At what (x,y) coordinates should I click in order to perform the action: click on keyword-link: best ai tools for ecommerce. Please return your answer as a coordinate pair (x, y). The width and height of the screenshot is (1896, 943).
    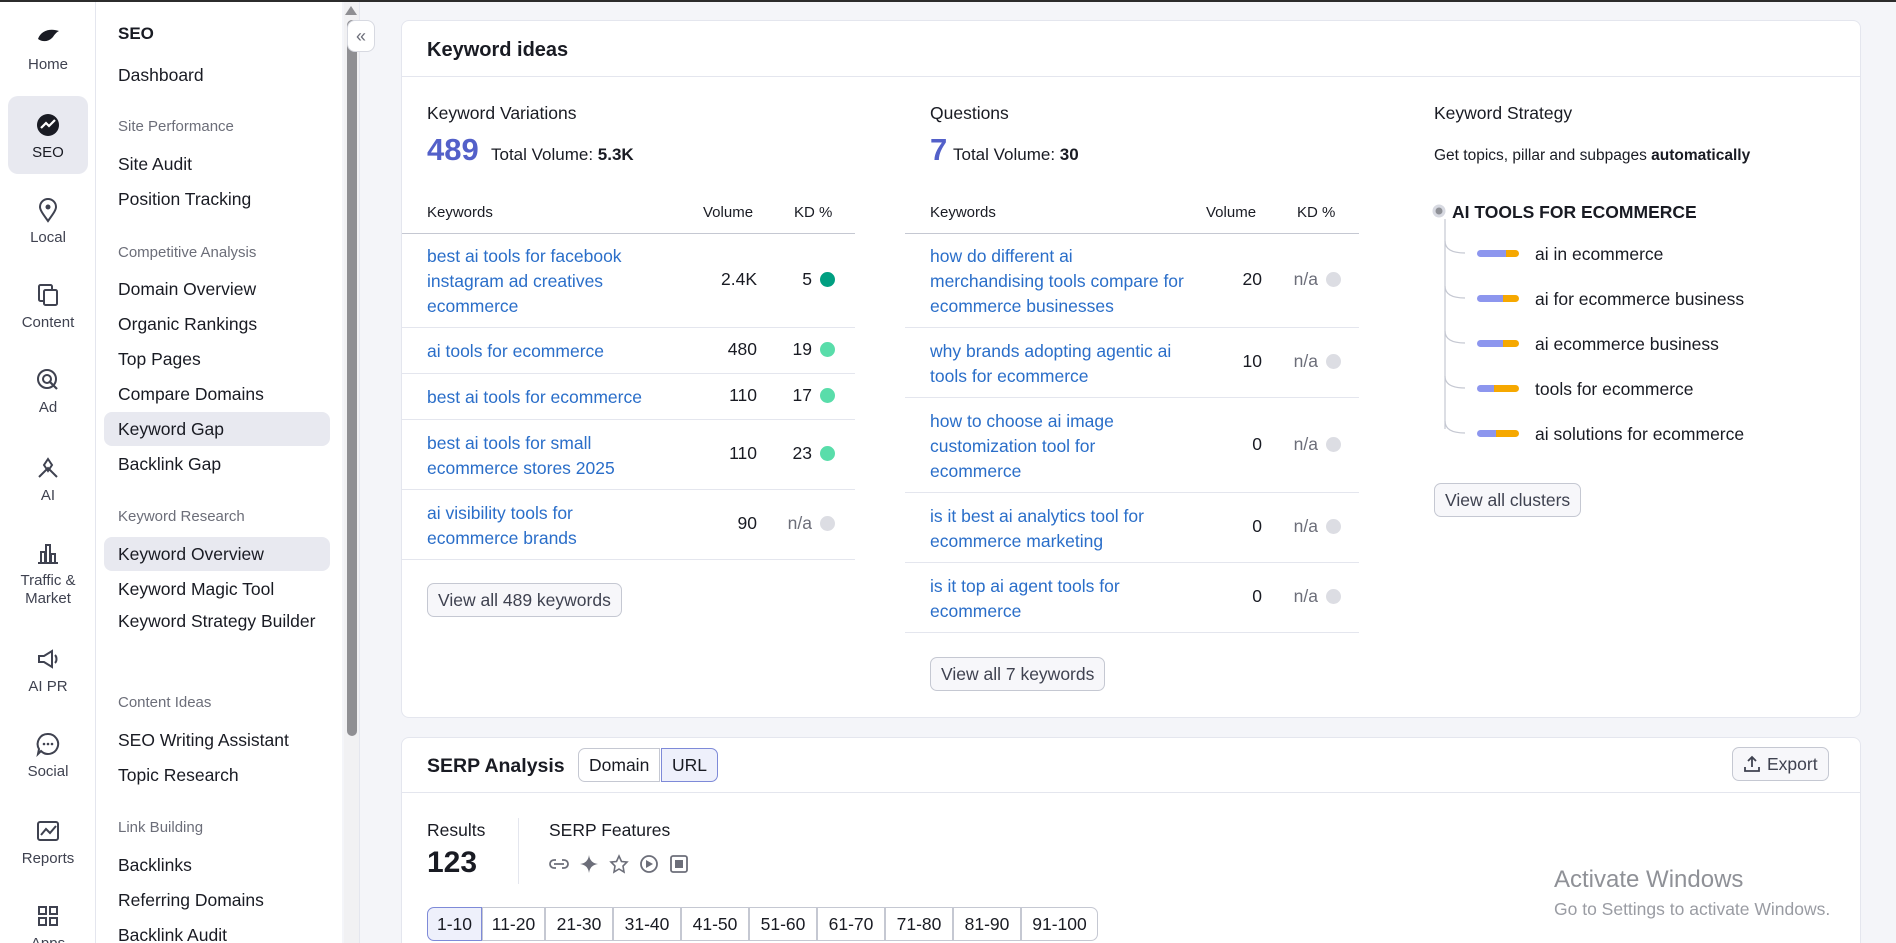
    Looking at the image, I should click on (547, 397).